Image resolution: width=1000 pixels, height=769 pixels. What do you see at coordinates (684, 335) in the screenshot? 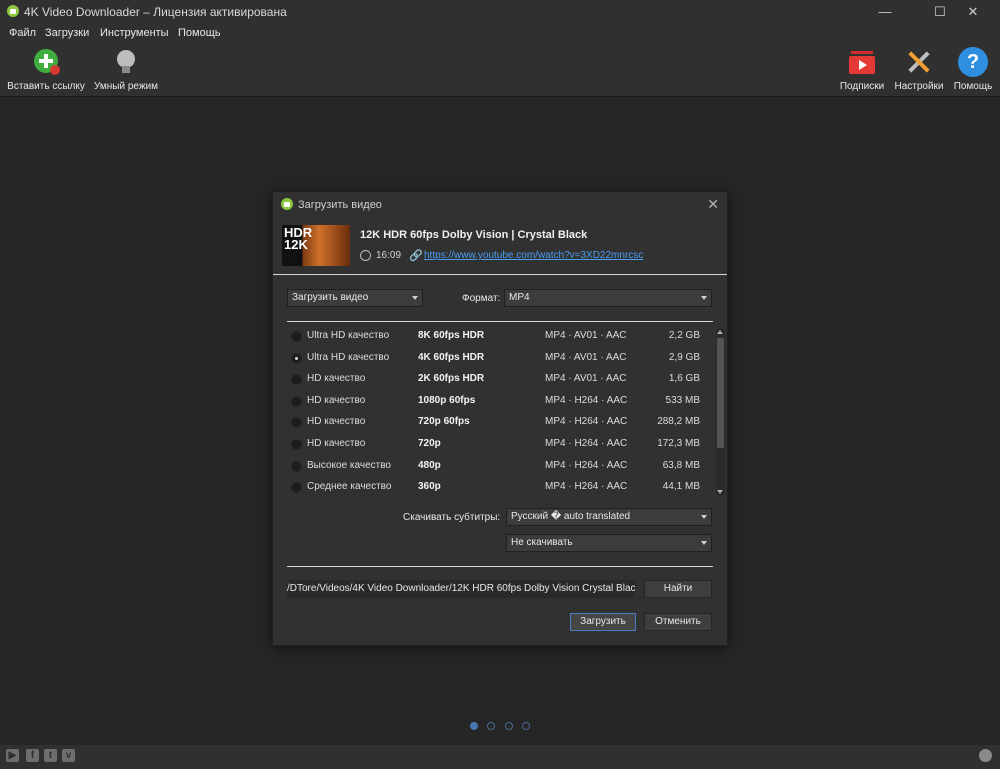
I see `quality-size: 2,2 GB` at bounding box center [684, 335].